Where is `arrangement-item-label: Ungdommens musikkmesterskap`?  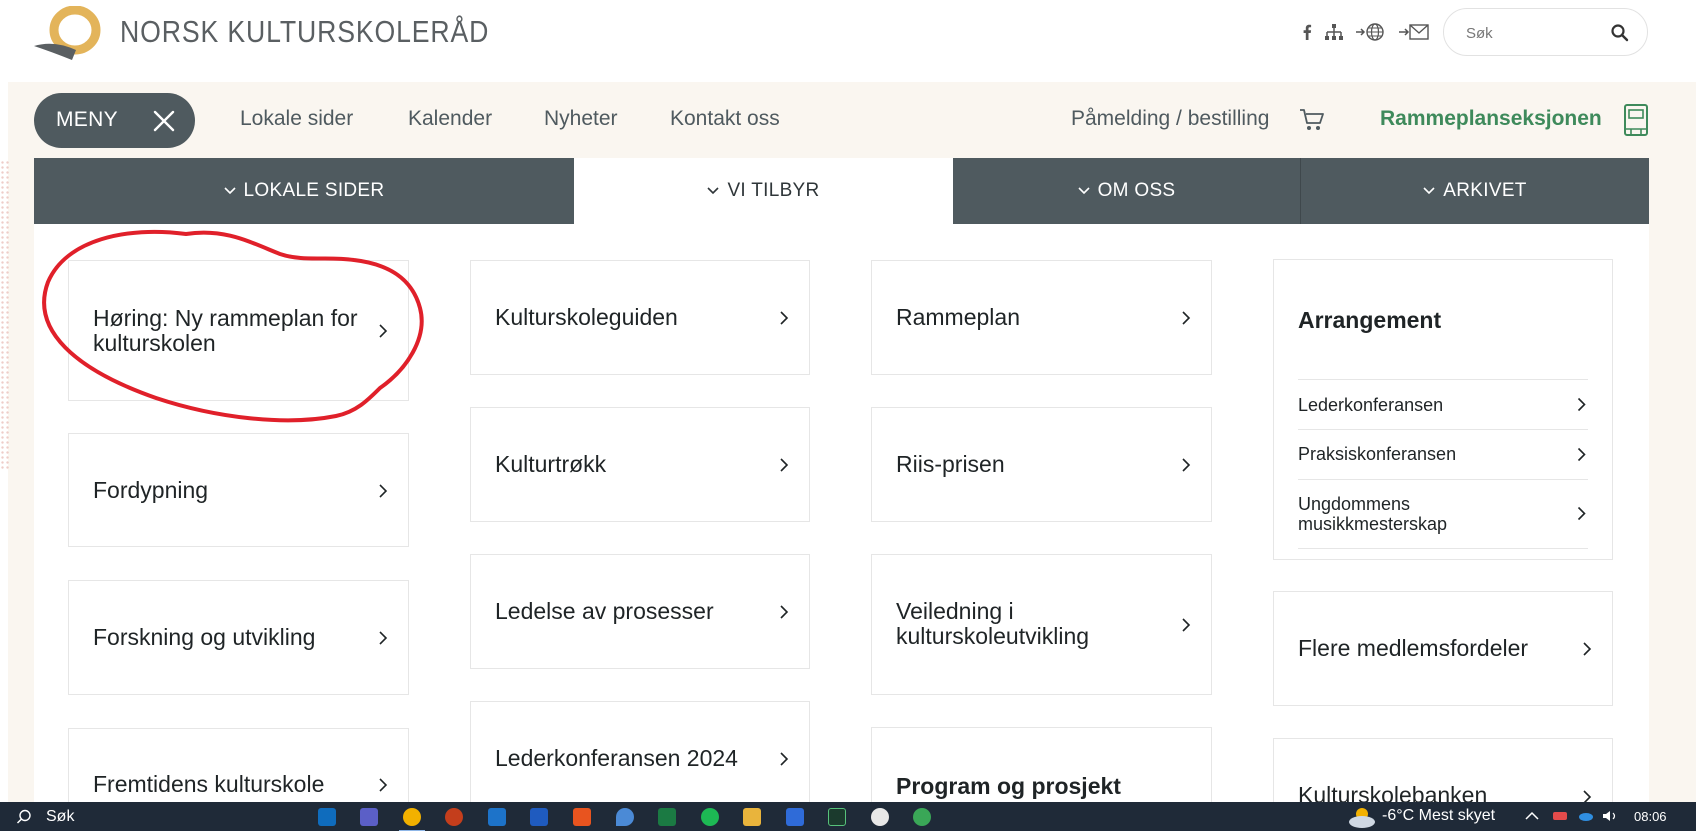
arrangement-item-label: Ungdommens musikkmesterskap is located at coordinates (1373, 514).